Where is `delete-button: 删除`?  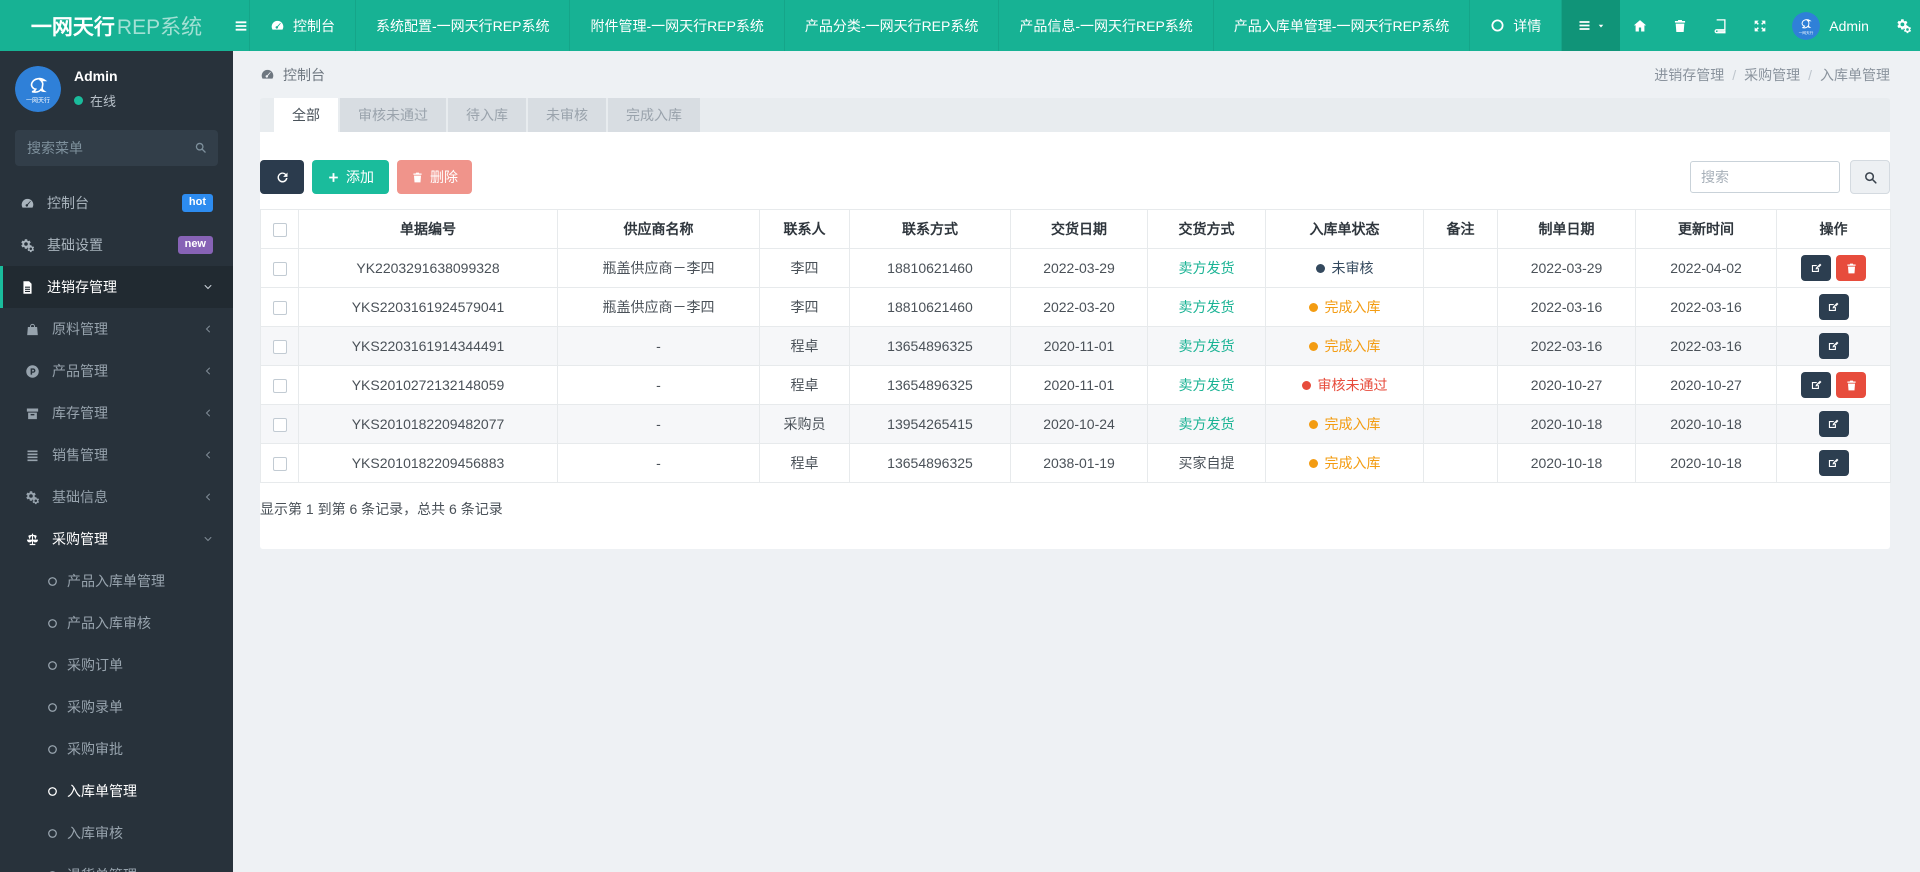 delete-button: 删除 is located at coordinates (434, 177).